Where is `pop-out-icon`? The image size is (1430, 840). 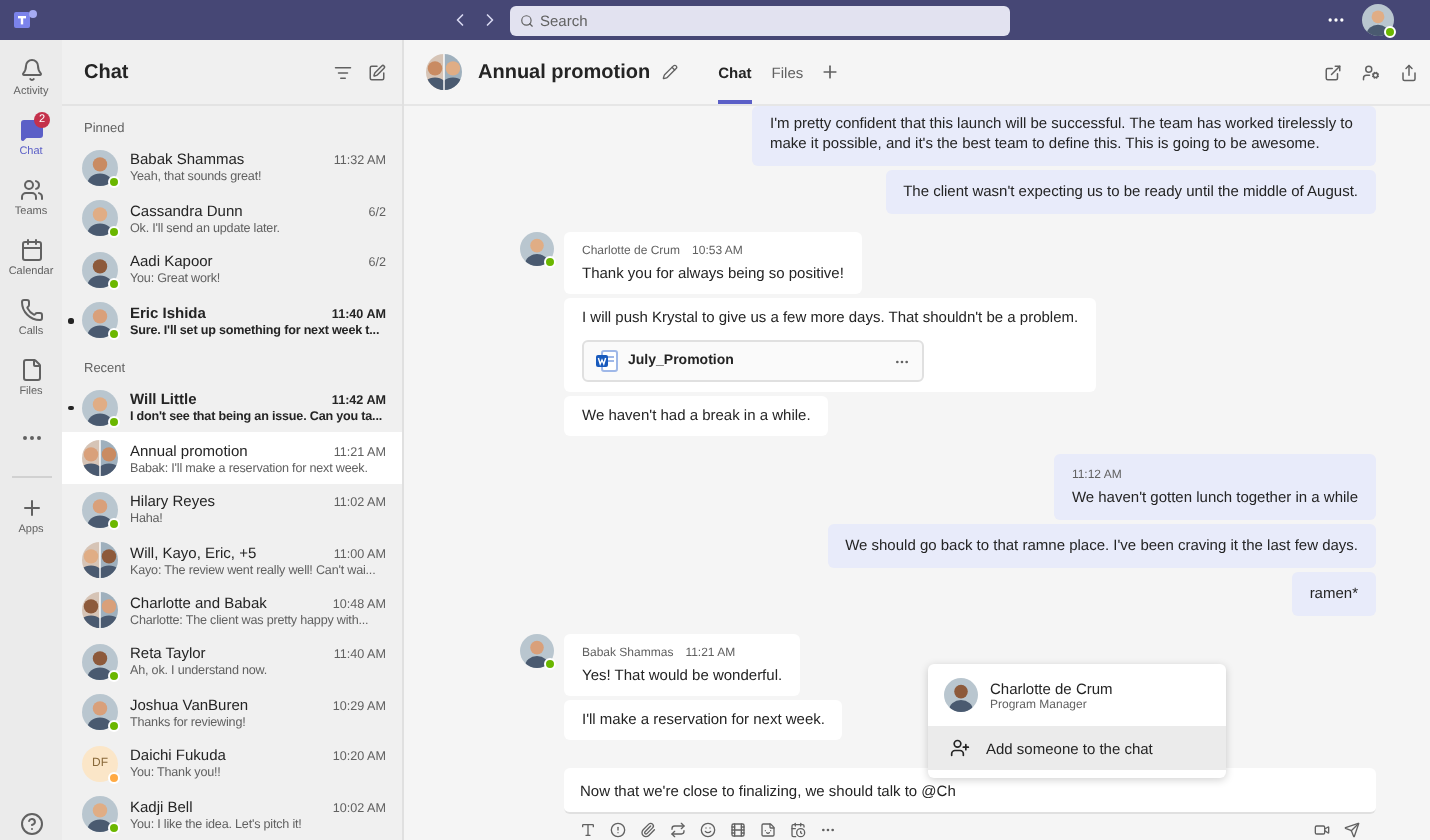 pop-out-icon is located at coordinates (1333, 72).